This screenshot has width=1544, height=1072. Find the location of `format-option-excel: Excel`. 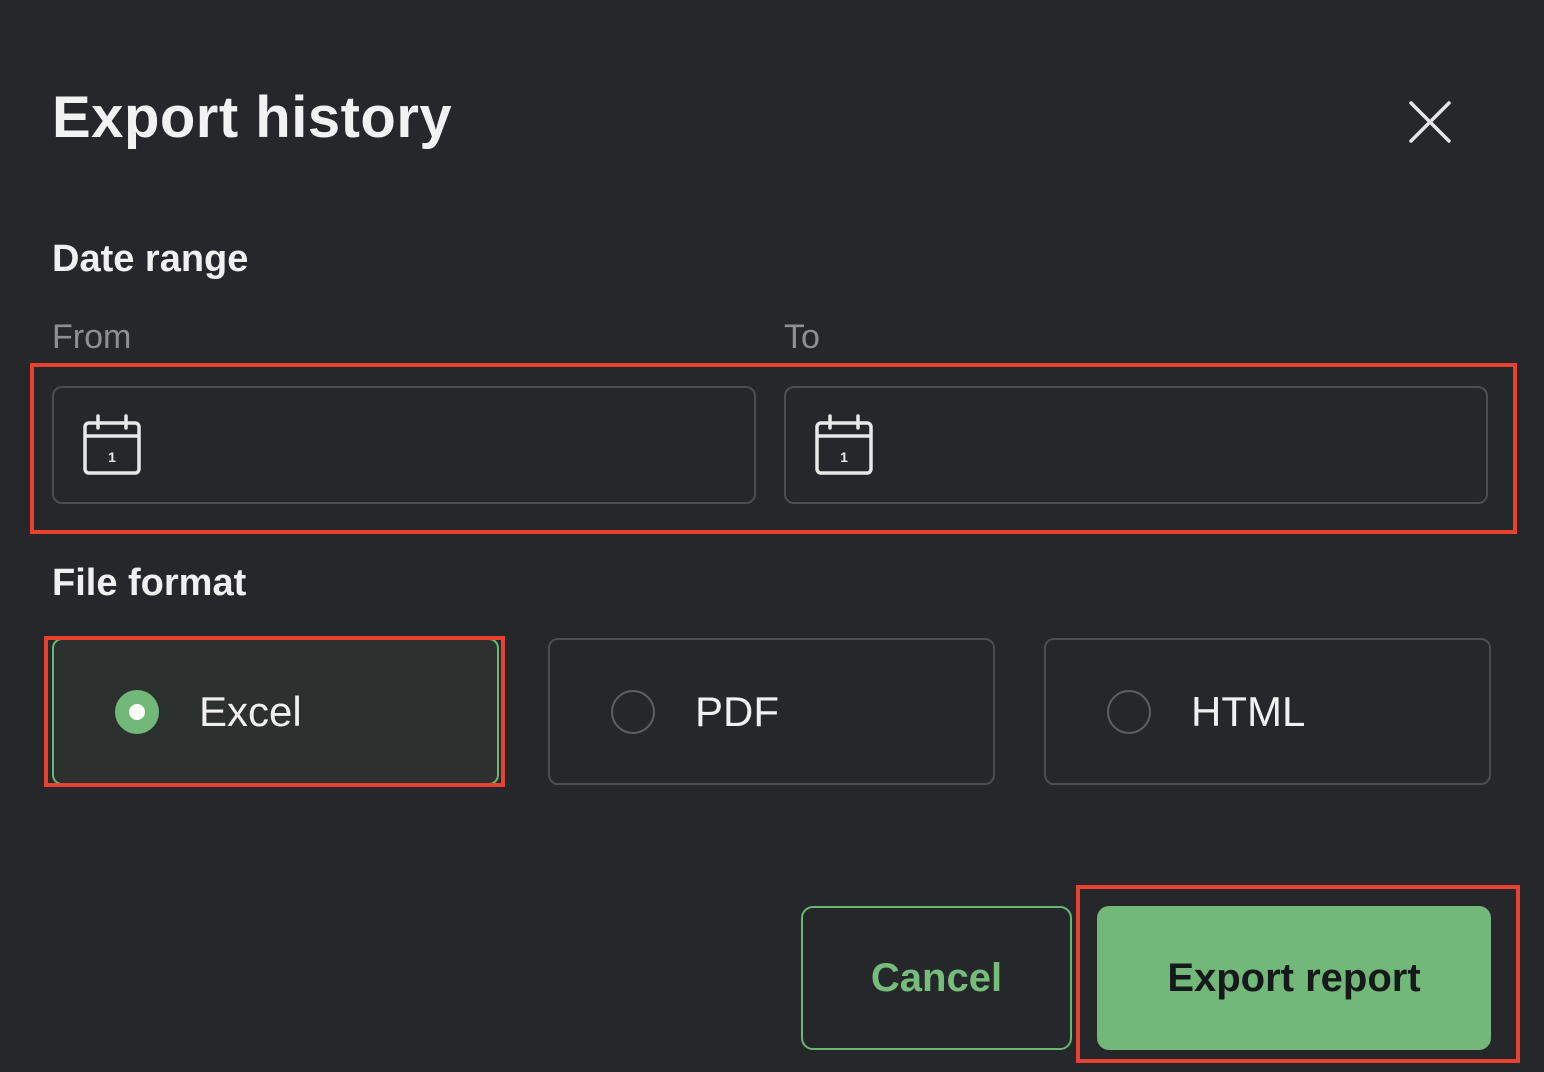

format-option-excel: Excel is located at coordinates (275, 711).